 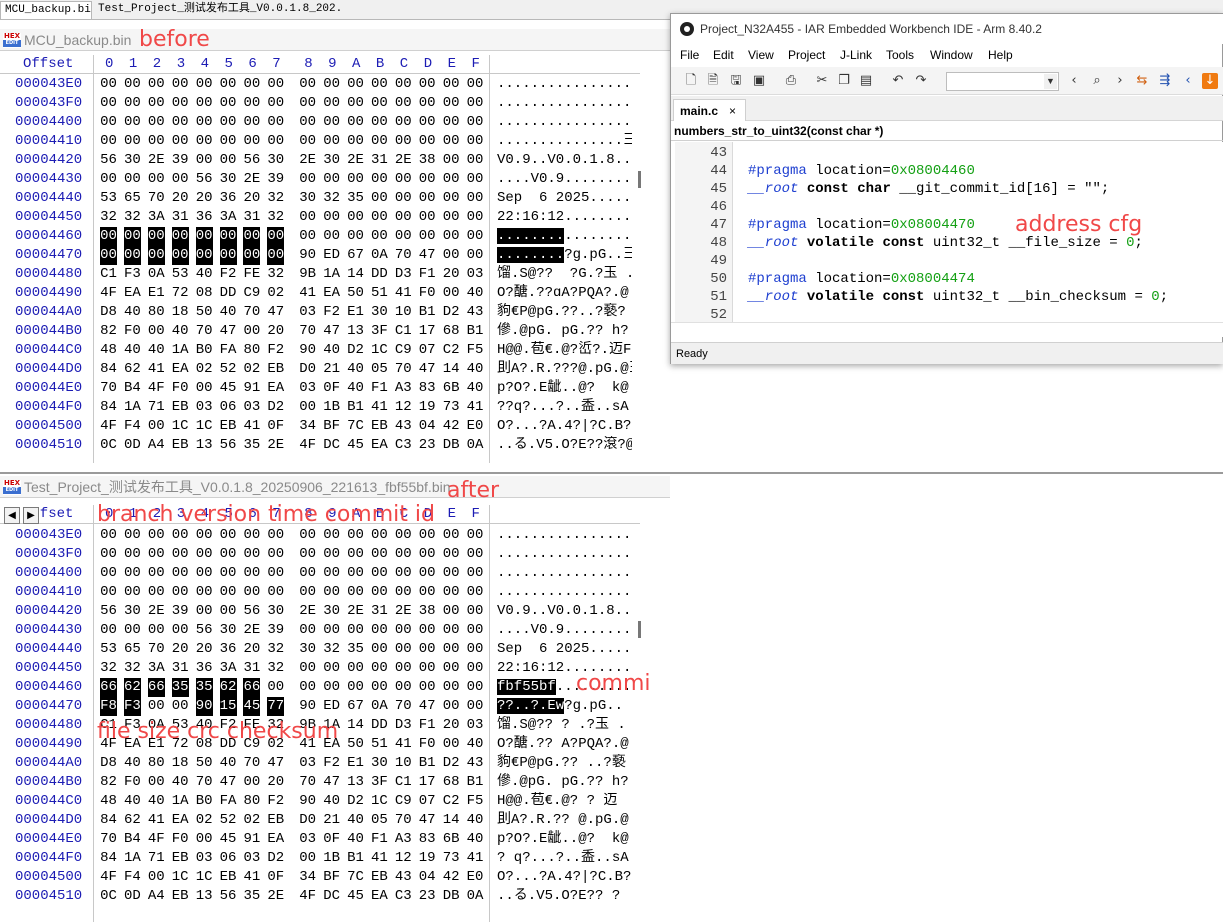 What do you see at coordinates (403, 407) in the screenshot?
I see `hex-byte: 12` at bounding box center [403, 407].